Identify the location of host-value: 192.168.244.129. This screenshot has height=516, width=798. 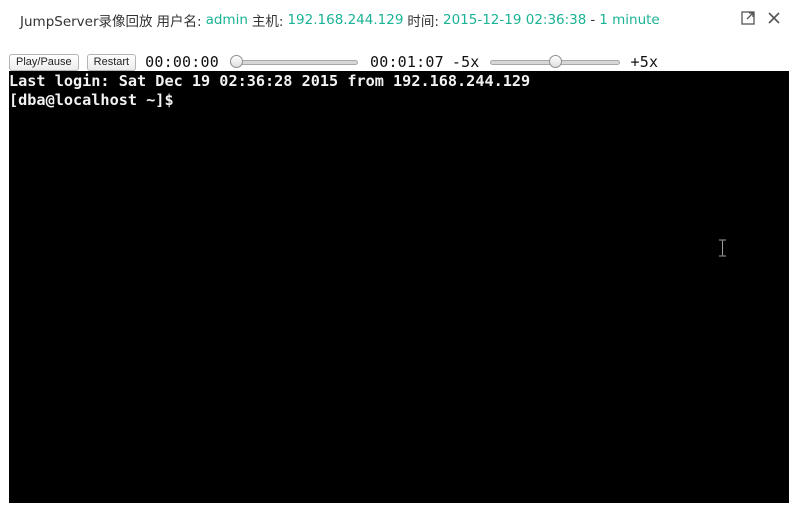
(345, 20).